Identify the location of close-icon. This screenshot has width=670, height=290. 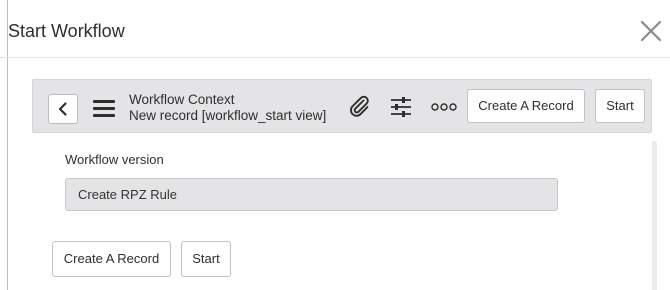
(651, 31).